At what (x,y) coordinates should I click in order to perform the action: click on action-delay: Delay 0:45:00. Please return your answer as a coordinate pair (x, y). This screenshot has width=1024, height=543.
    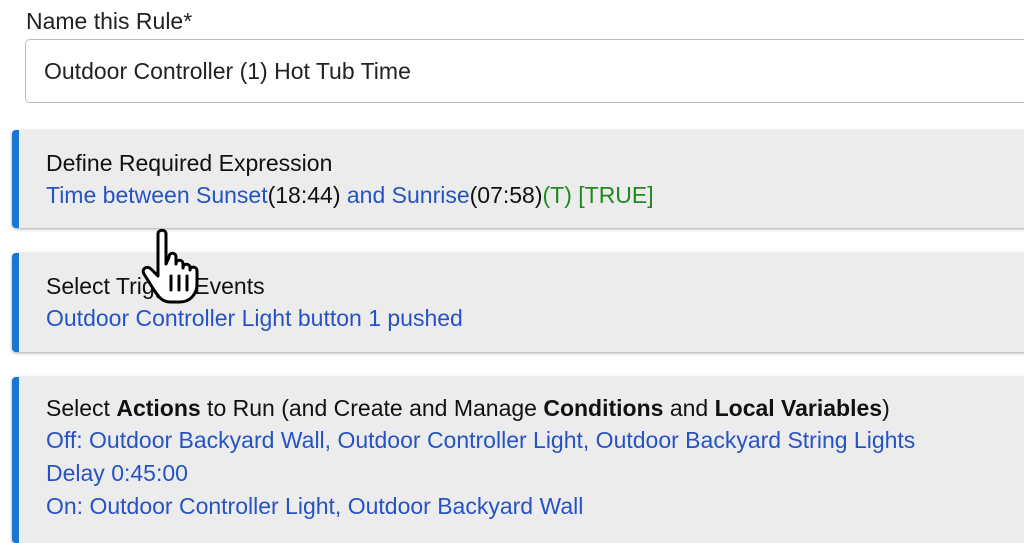
    Looking at the image, I should click on (480, 473).